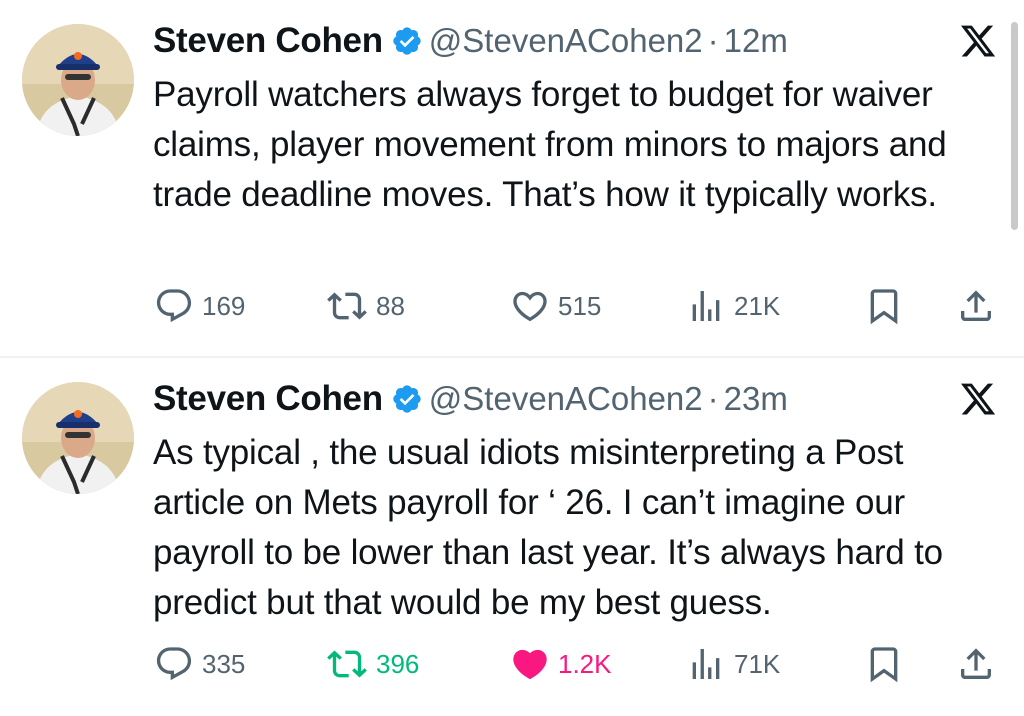 The width and height of the screenshot is (1024, 716). Describe the element at coordinates (224, 663) in the screenshot. I see `reply-count: 335` at that location.